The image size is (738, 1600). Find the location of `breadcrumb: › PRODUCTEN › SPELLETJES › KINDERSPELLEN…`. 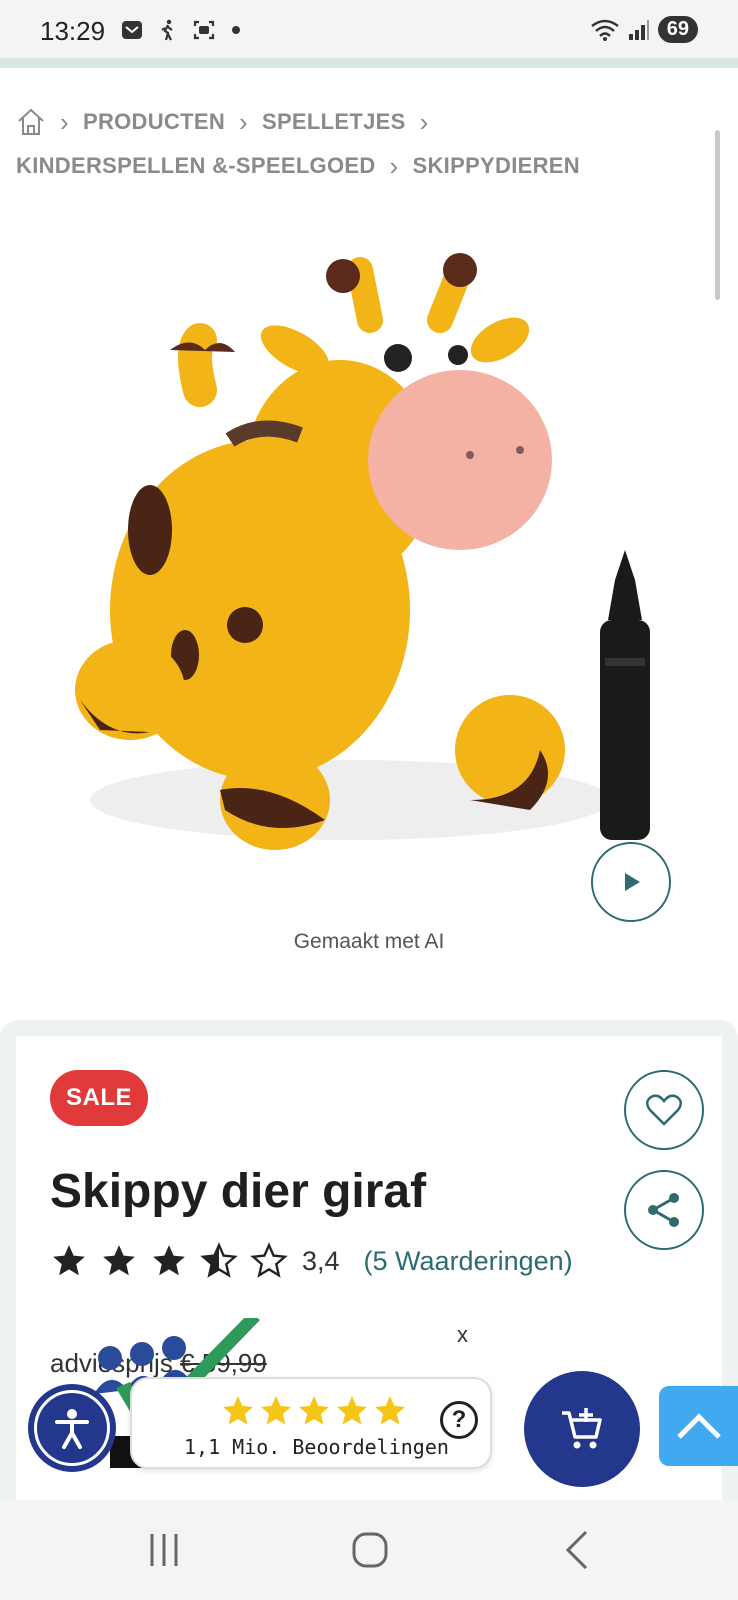

breadcrumb: › PRODUCTEN › SPELLETJES › KINDERSPELLEN… is located at coordinates (366, 144).